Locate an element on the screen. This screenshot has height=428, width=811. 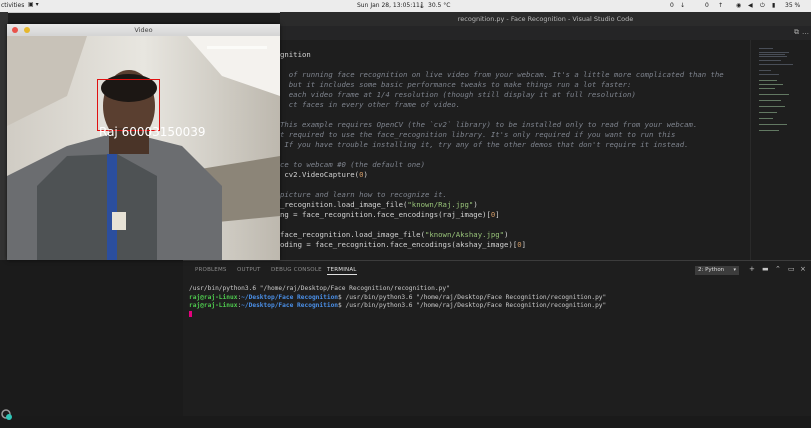
split-editor-icon: ⧉ is located at coordinates (796, 32).